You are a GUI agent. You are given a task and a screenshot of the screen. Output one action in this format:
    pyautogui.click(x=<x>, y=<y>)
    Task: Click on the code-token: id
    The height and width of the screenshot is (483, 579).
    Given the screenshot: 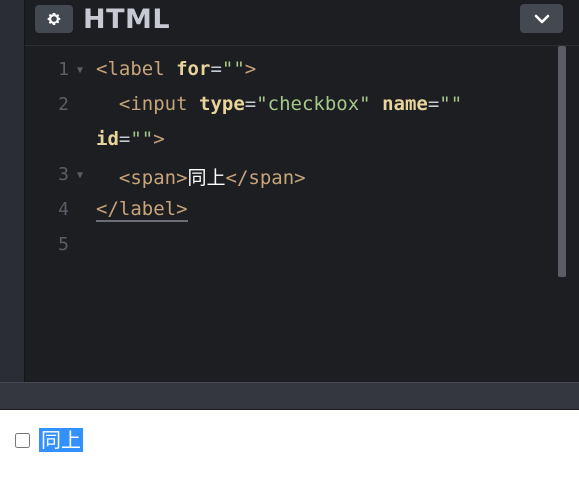 What is the action you would take?
    pyautogui.click(x=107, y=139)
    